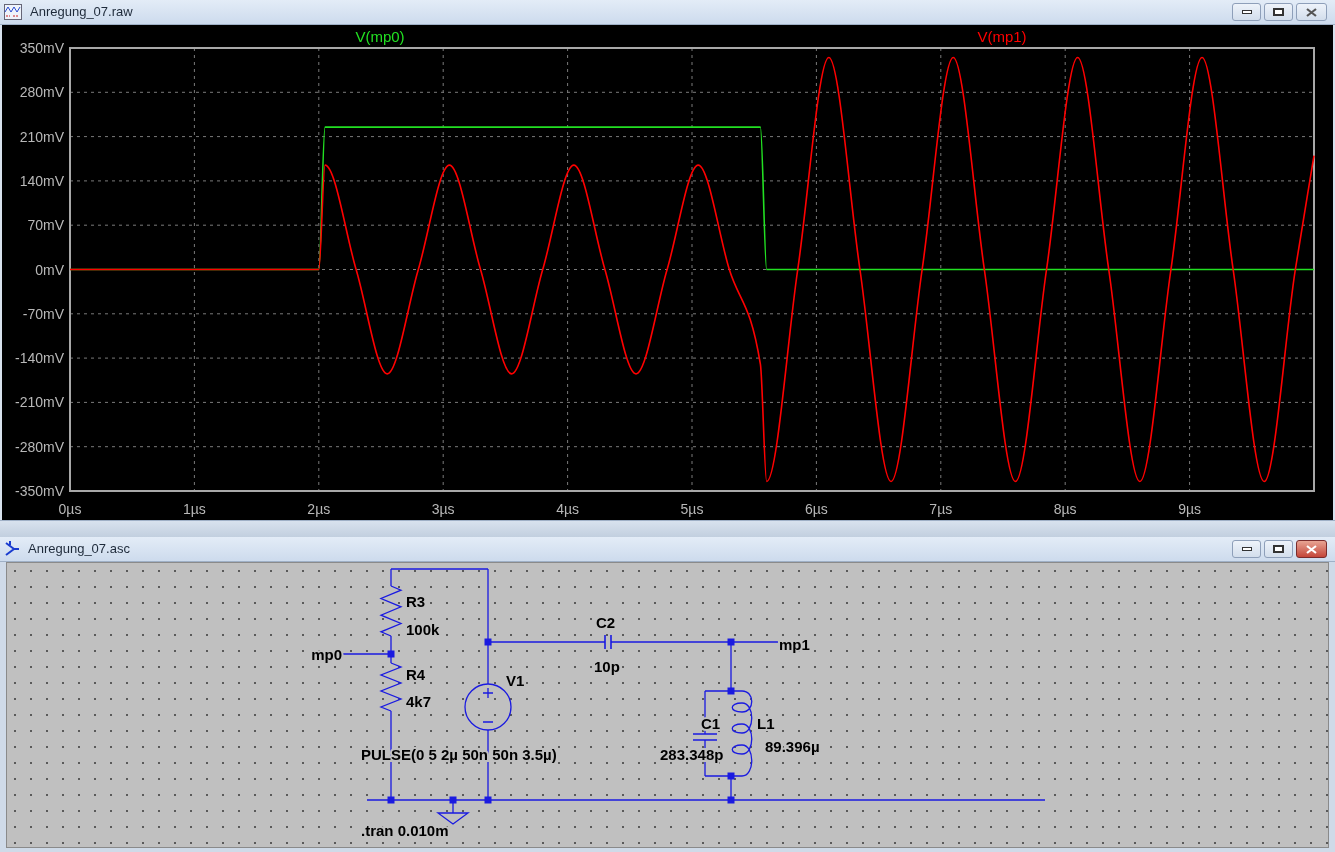  Describe the element at coordinates (45, 225) in the screenshot. I see `y-tick-label: 70mV` at that location.